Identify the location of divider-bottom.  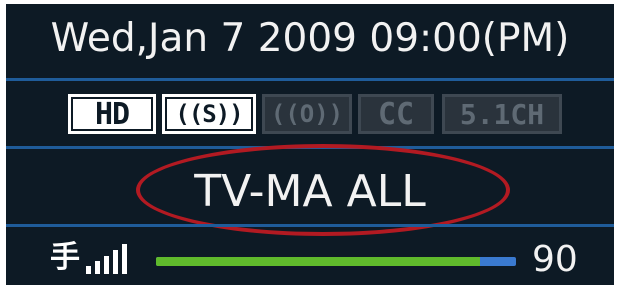
(310, 225).